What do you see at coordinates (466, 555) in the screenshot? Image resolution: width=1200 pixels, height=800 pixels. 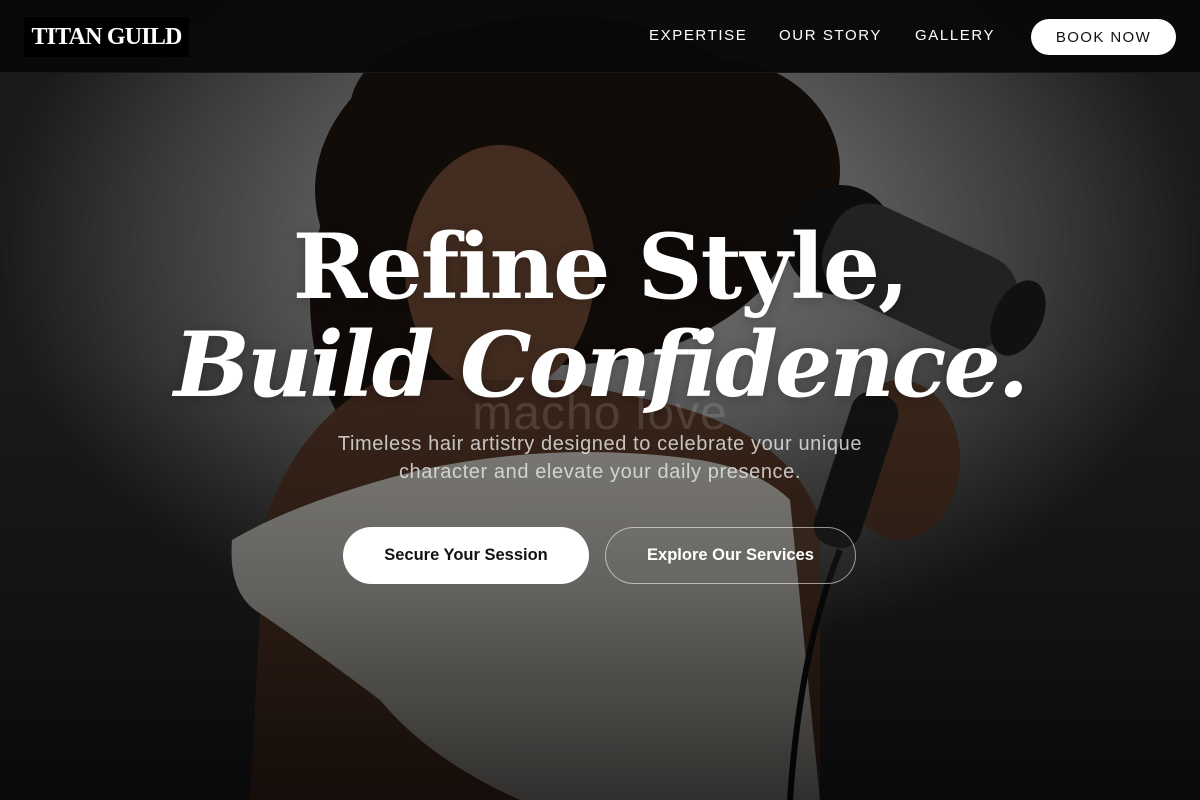 I see `secure-session-button: Secure Your Session` at bounding box center [466, 555].